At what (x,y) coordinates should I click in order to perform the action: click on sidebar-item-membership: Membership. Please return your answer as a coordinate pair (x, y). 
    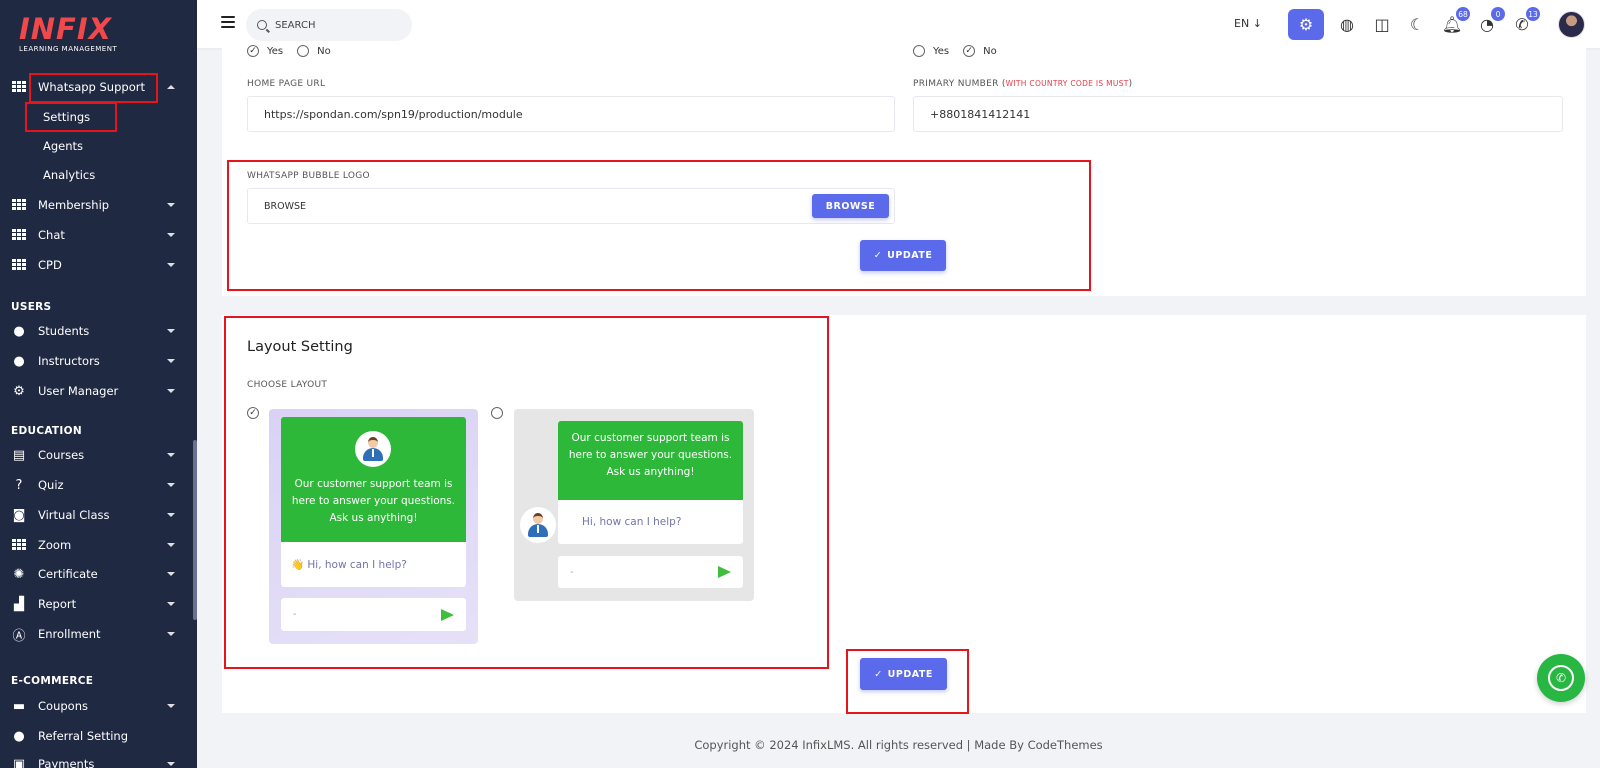
    Looking at the image, I should click on (98, 205).